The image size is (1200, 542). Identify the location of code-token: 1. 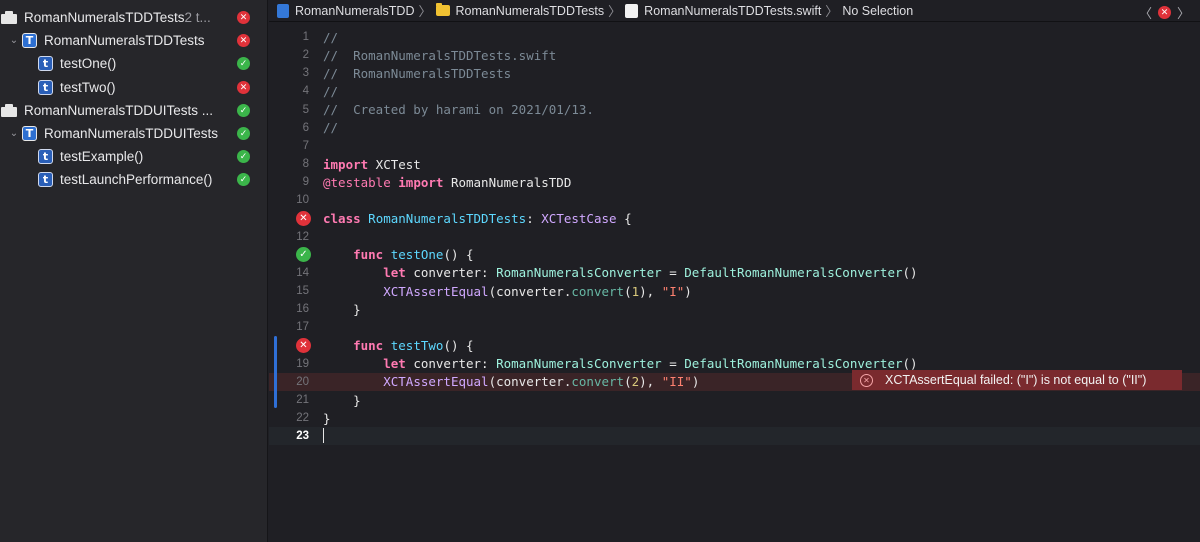
(635, 291).